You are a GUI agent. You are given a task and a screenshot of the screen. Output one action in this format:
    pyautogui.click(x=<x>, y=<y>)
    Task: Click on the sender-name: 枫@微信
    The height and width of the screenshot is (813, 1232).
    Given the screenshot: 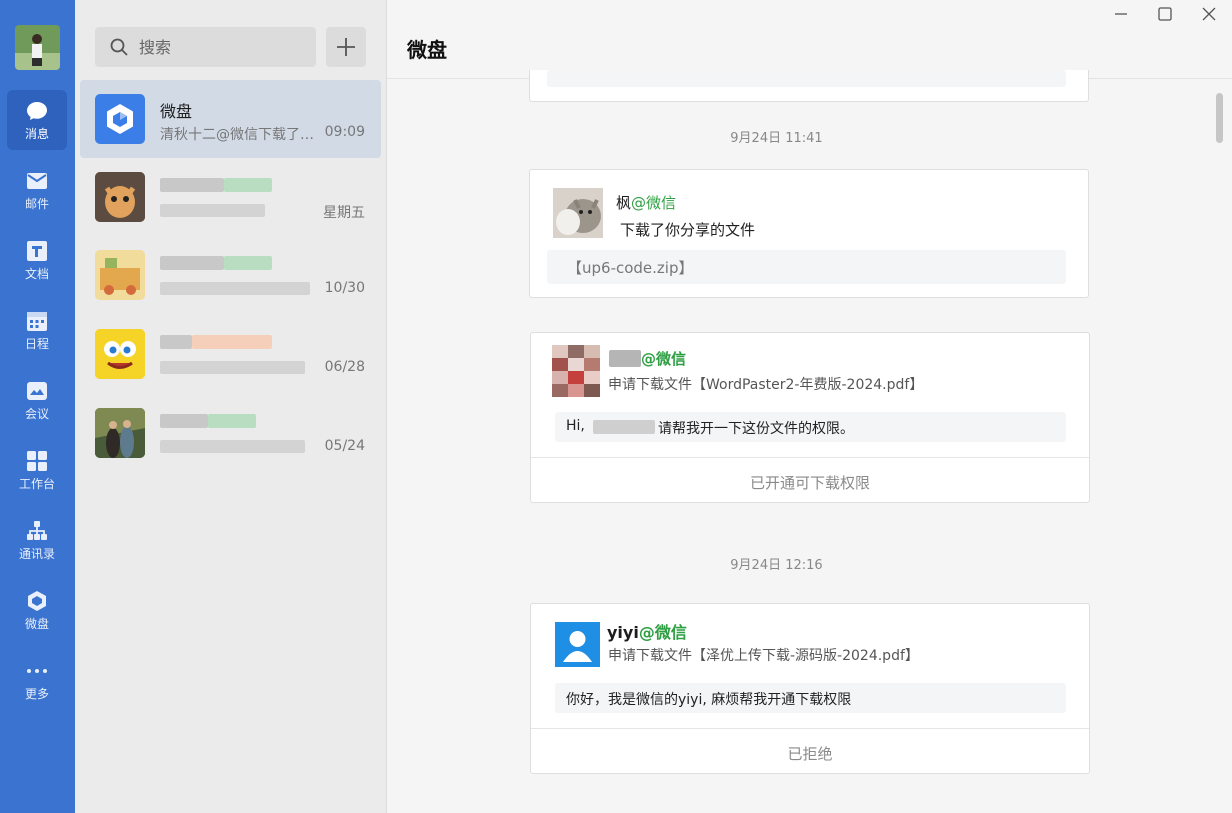 What is the action you would take?
    pyautogui.click(x=646, y=203)
    